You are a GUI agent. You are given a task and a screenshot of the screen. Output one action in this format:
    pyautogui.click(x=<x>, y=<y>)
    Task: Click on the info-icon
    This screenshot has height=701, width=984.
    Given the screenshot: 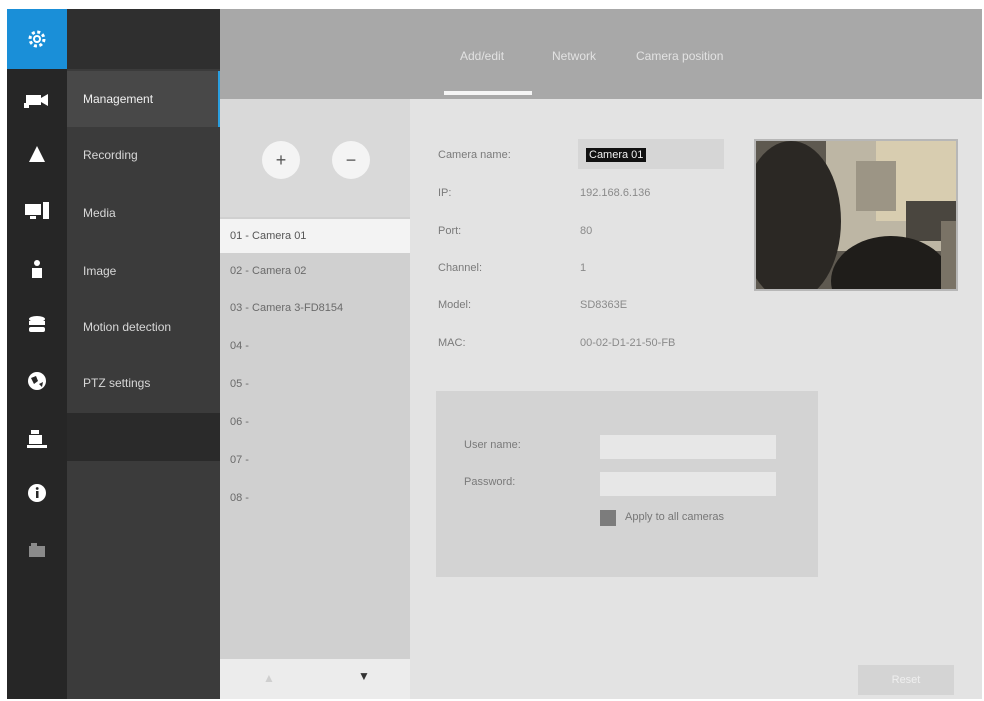 What is the action you would take?
    pyautogui.click(x=37, y=493)
    